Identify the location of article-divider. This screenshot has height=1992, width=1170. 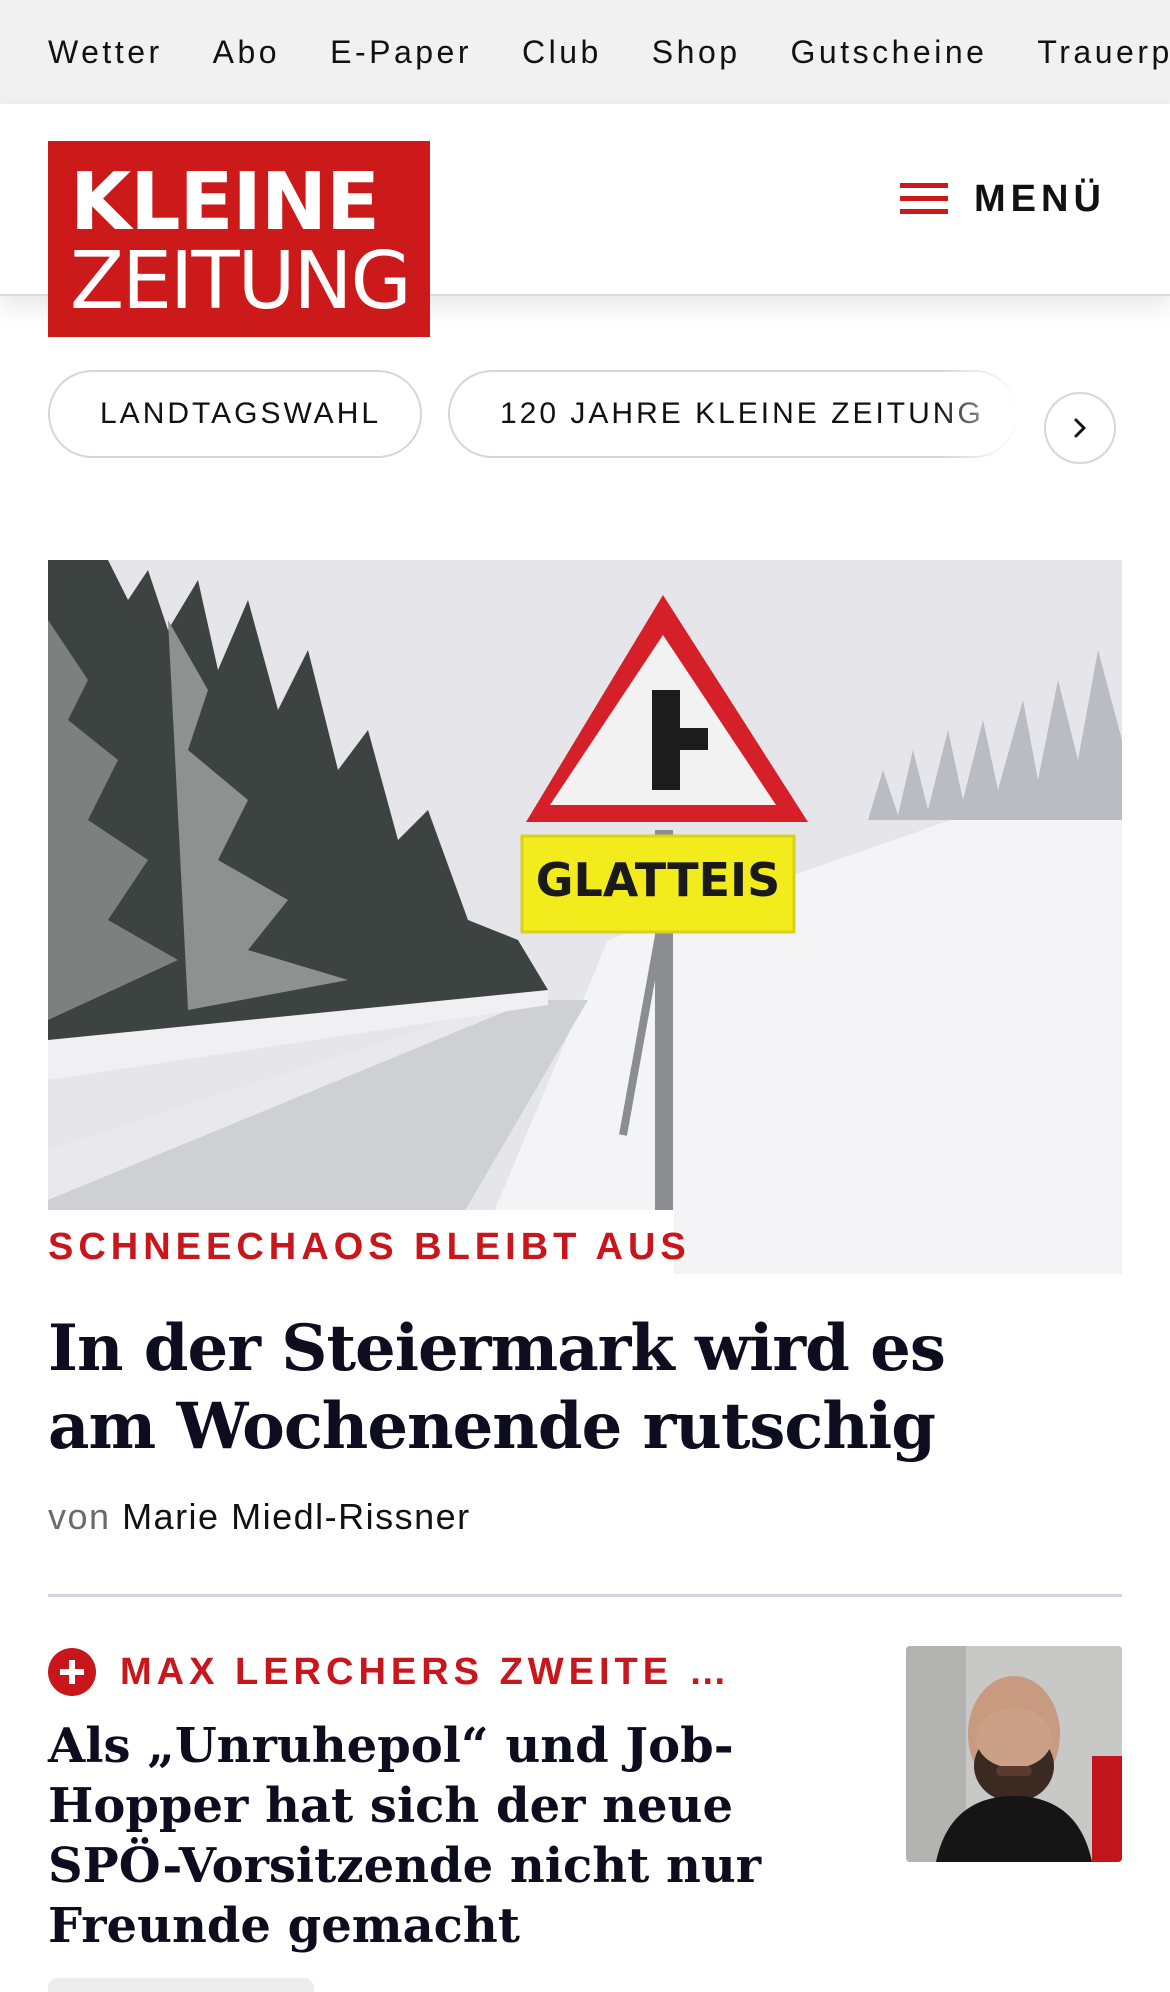
(585, 1595).